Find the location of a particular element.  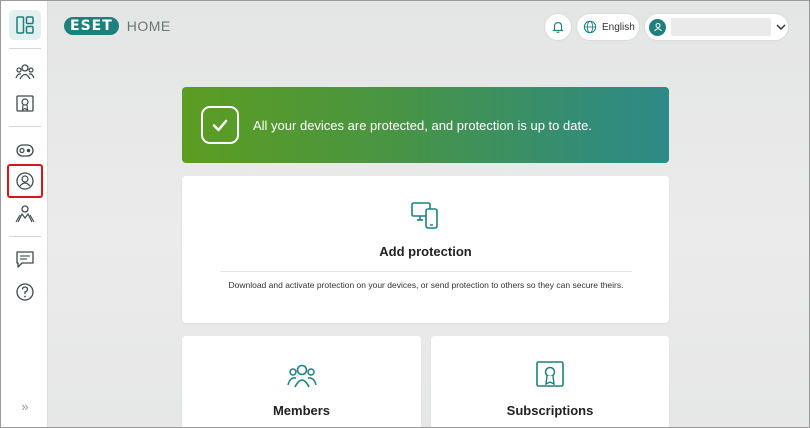

sidebar-item-subscriptions is located at coordinates (25, 104).